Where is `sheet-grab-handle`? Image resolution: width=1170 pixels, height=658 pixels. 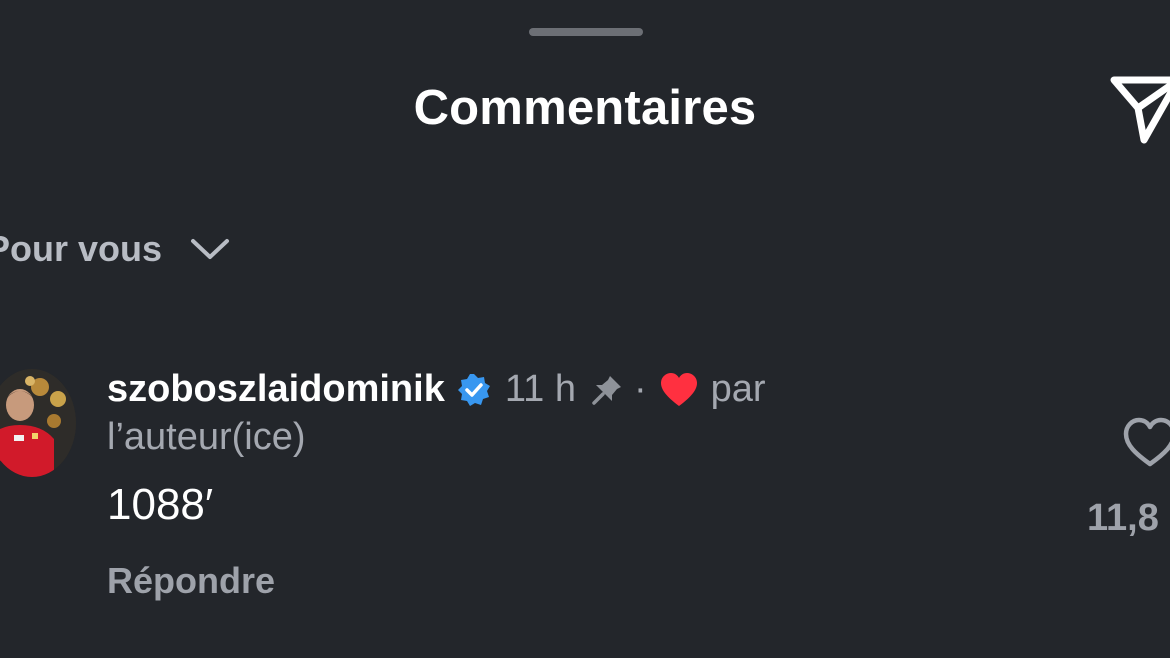
sheet-grab-handle is located at coordinates (586, 32).